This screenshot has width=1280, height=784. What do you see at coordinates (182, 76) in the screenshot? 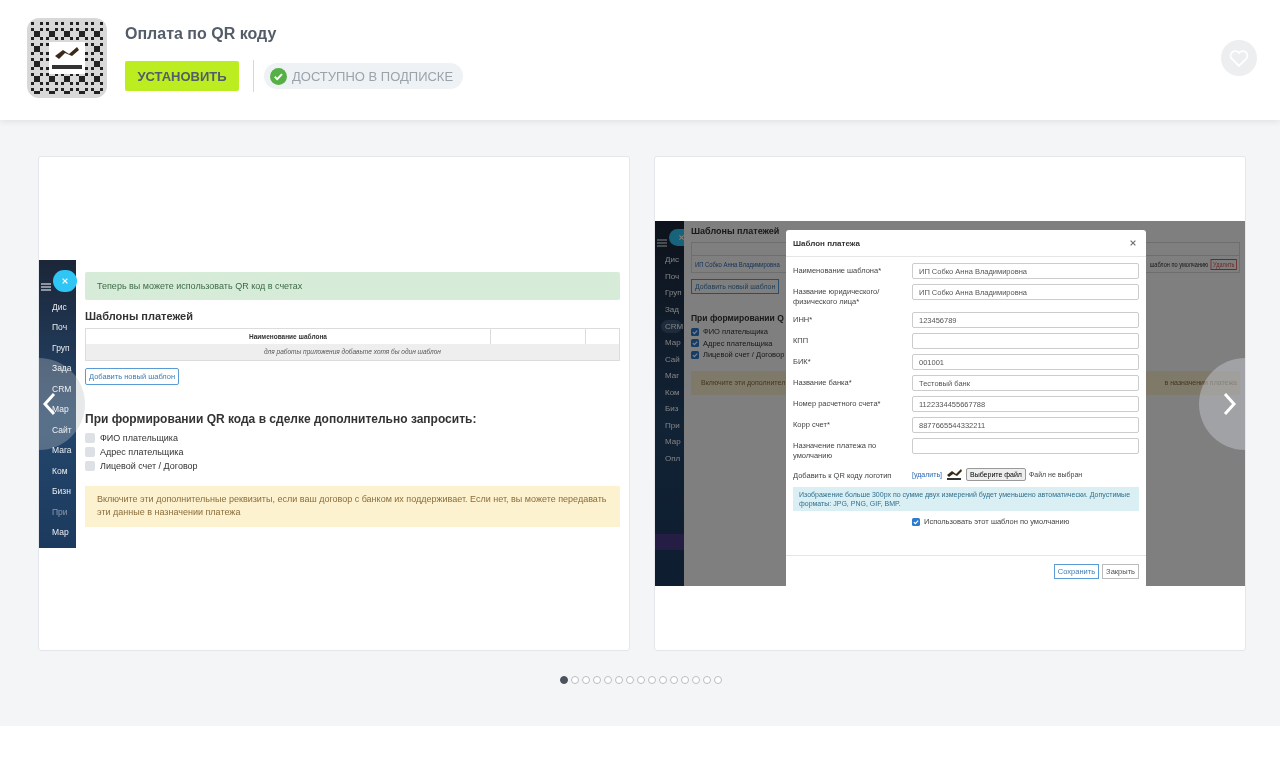
I see `install-button: УСТАНОВИТЬ` at bounding box center [182, 76].